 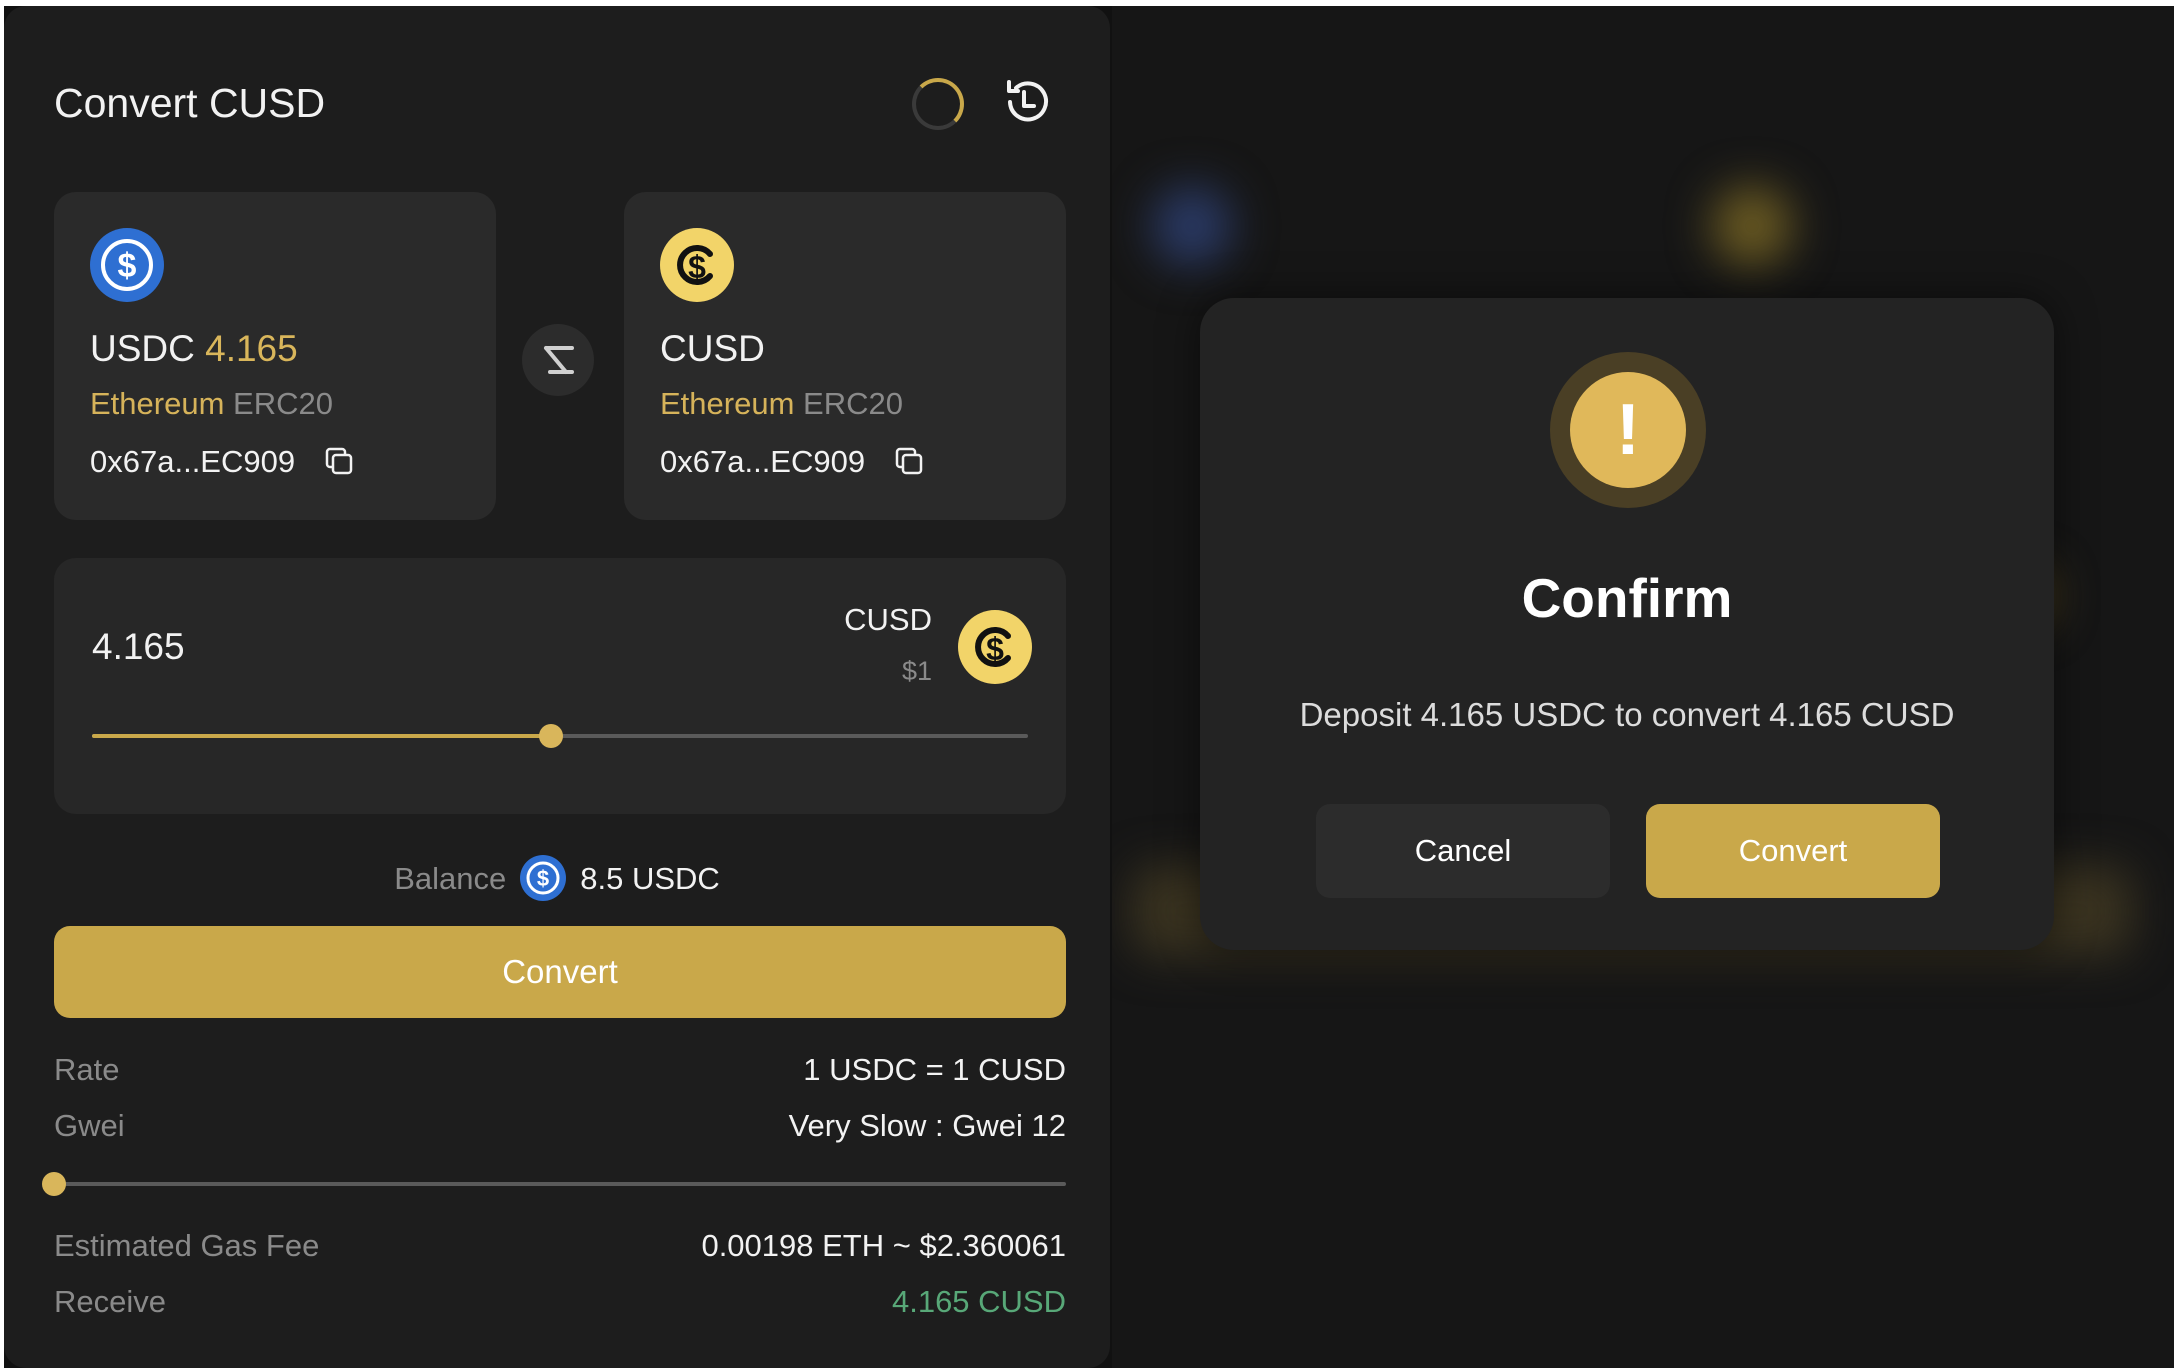 What do you see at coordinates (934, 1069) in the screenshot?
I see `rate-value: 1 USDC = 1 CUSD` at bounding box center [934, 1069].